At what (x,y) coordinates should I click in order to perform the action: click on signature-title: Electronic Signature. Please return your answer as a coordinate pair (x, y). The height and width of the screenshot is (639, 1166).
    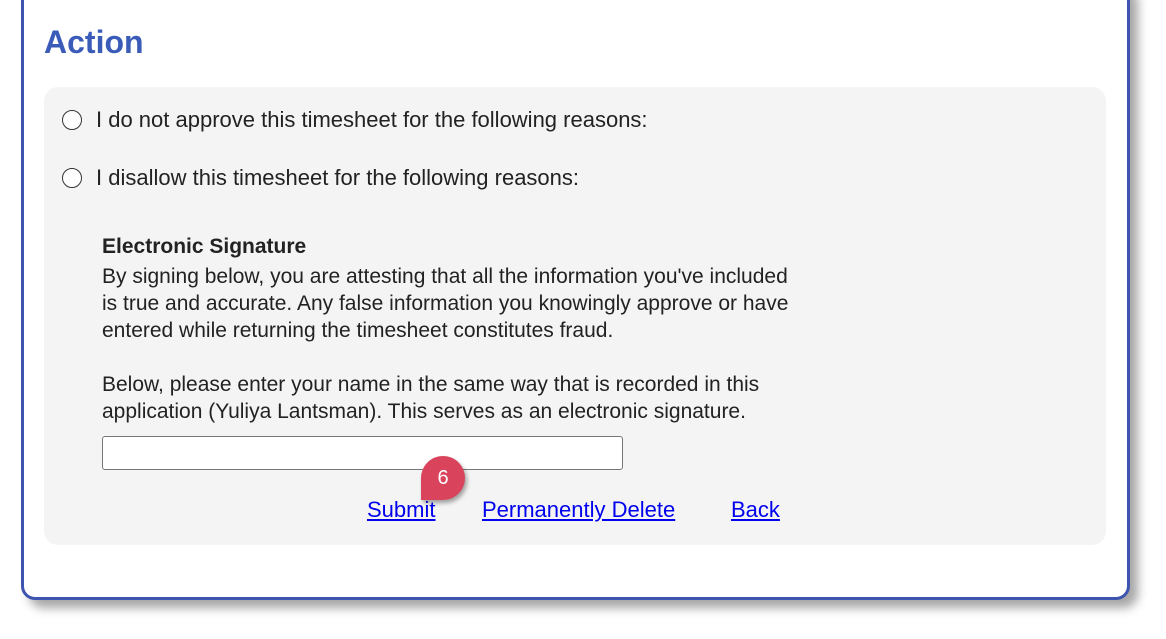
    Looking at the image, I should click on (204, 246).